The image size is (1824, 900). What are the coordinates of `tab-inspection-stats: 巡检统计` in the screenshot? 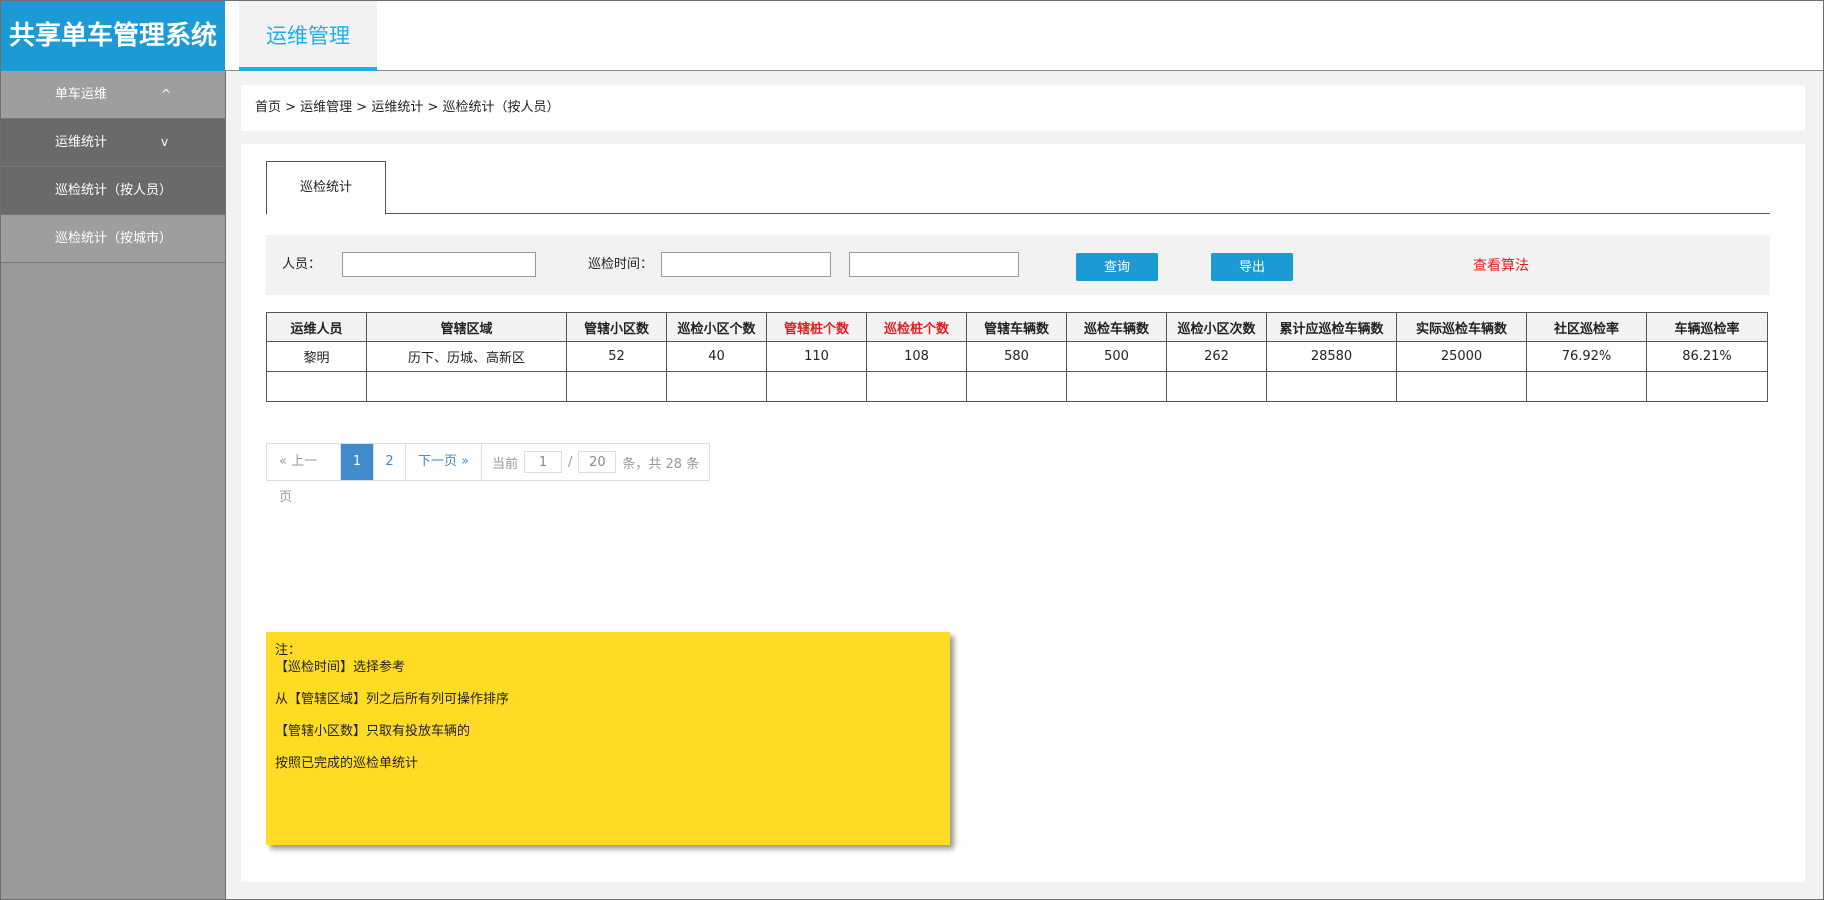 It's located at (326, 188).